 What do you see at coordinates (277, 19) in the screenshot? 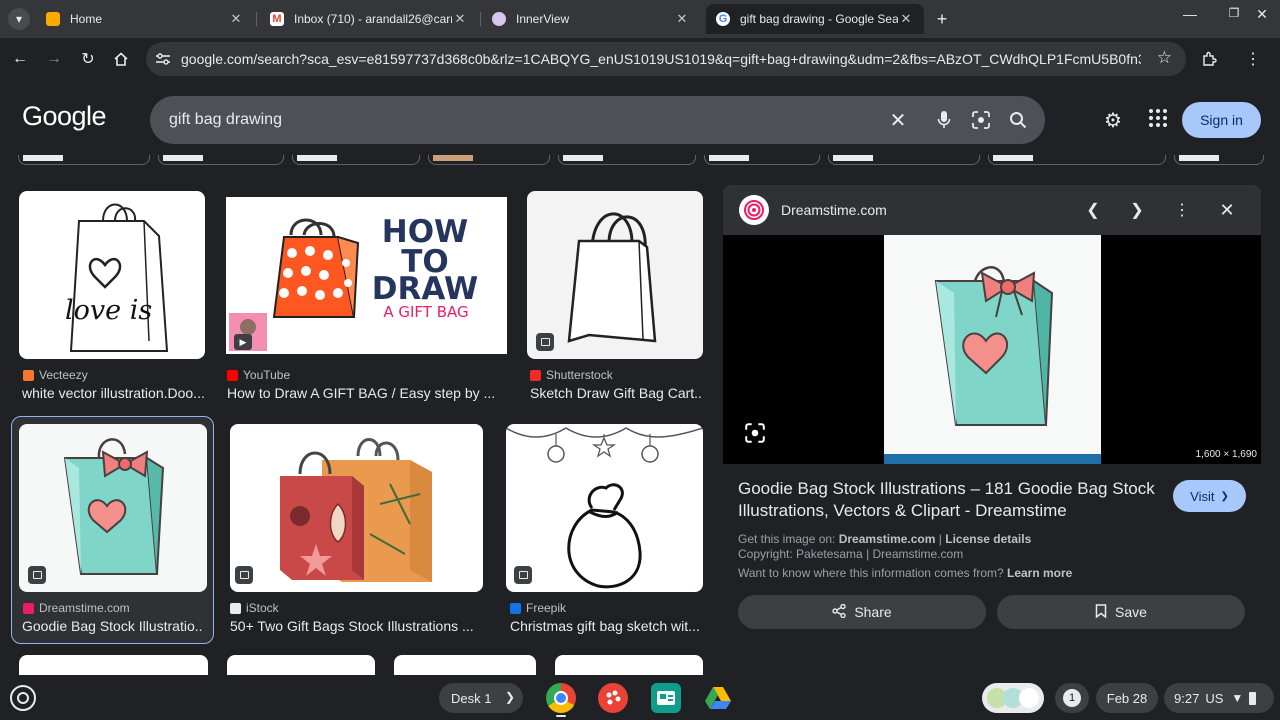
I see `gmail-icon: M` at bounding box center [277, 19].